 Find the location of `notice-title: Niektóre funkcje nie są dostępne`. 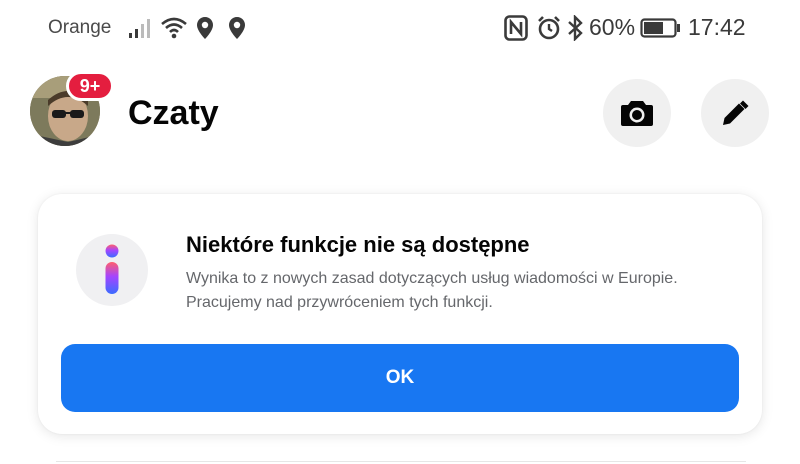

notice-title: Niektóre funkcje nie są dostępne is located at coordinates (358, 244).